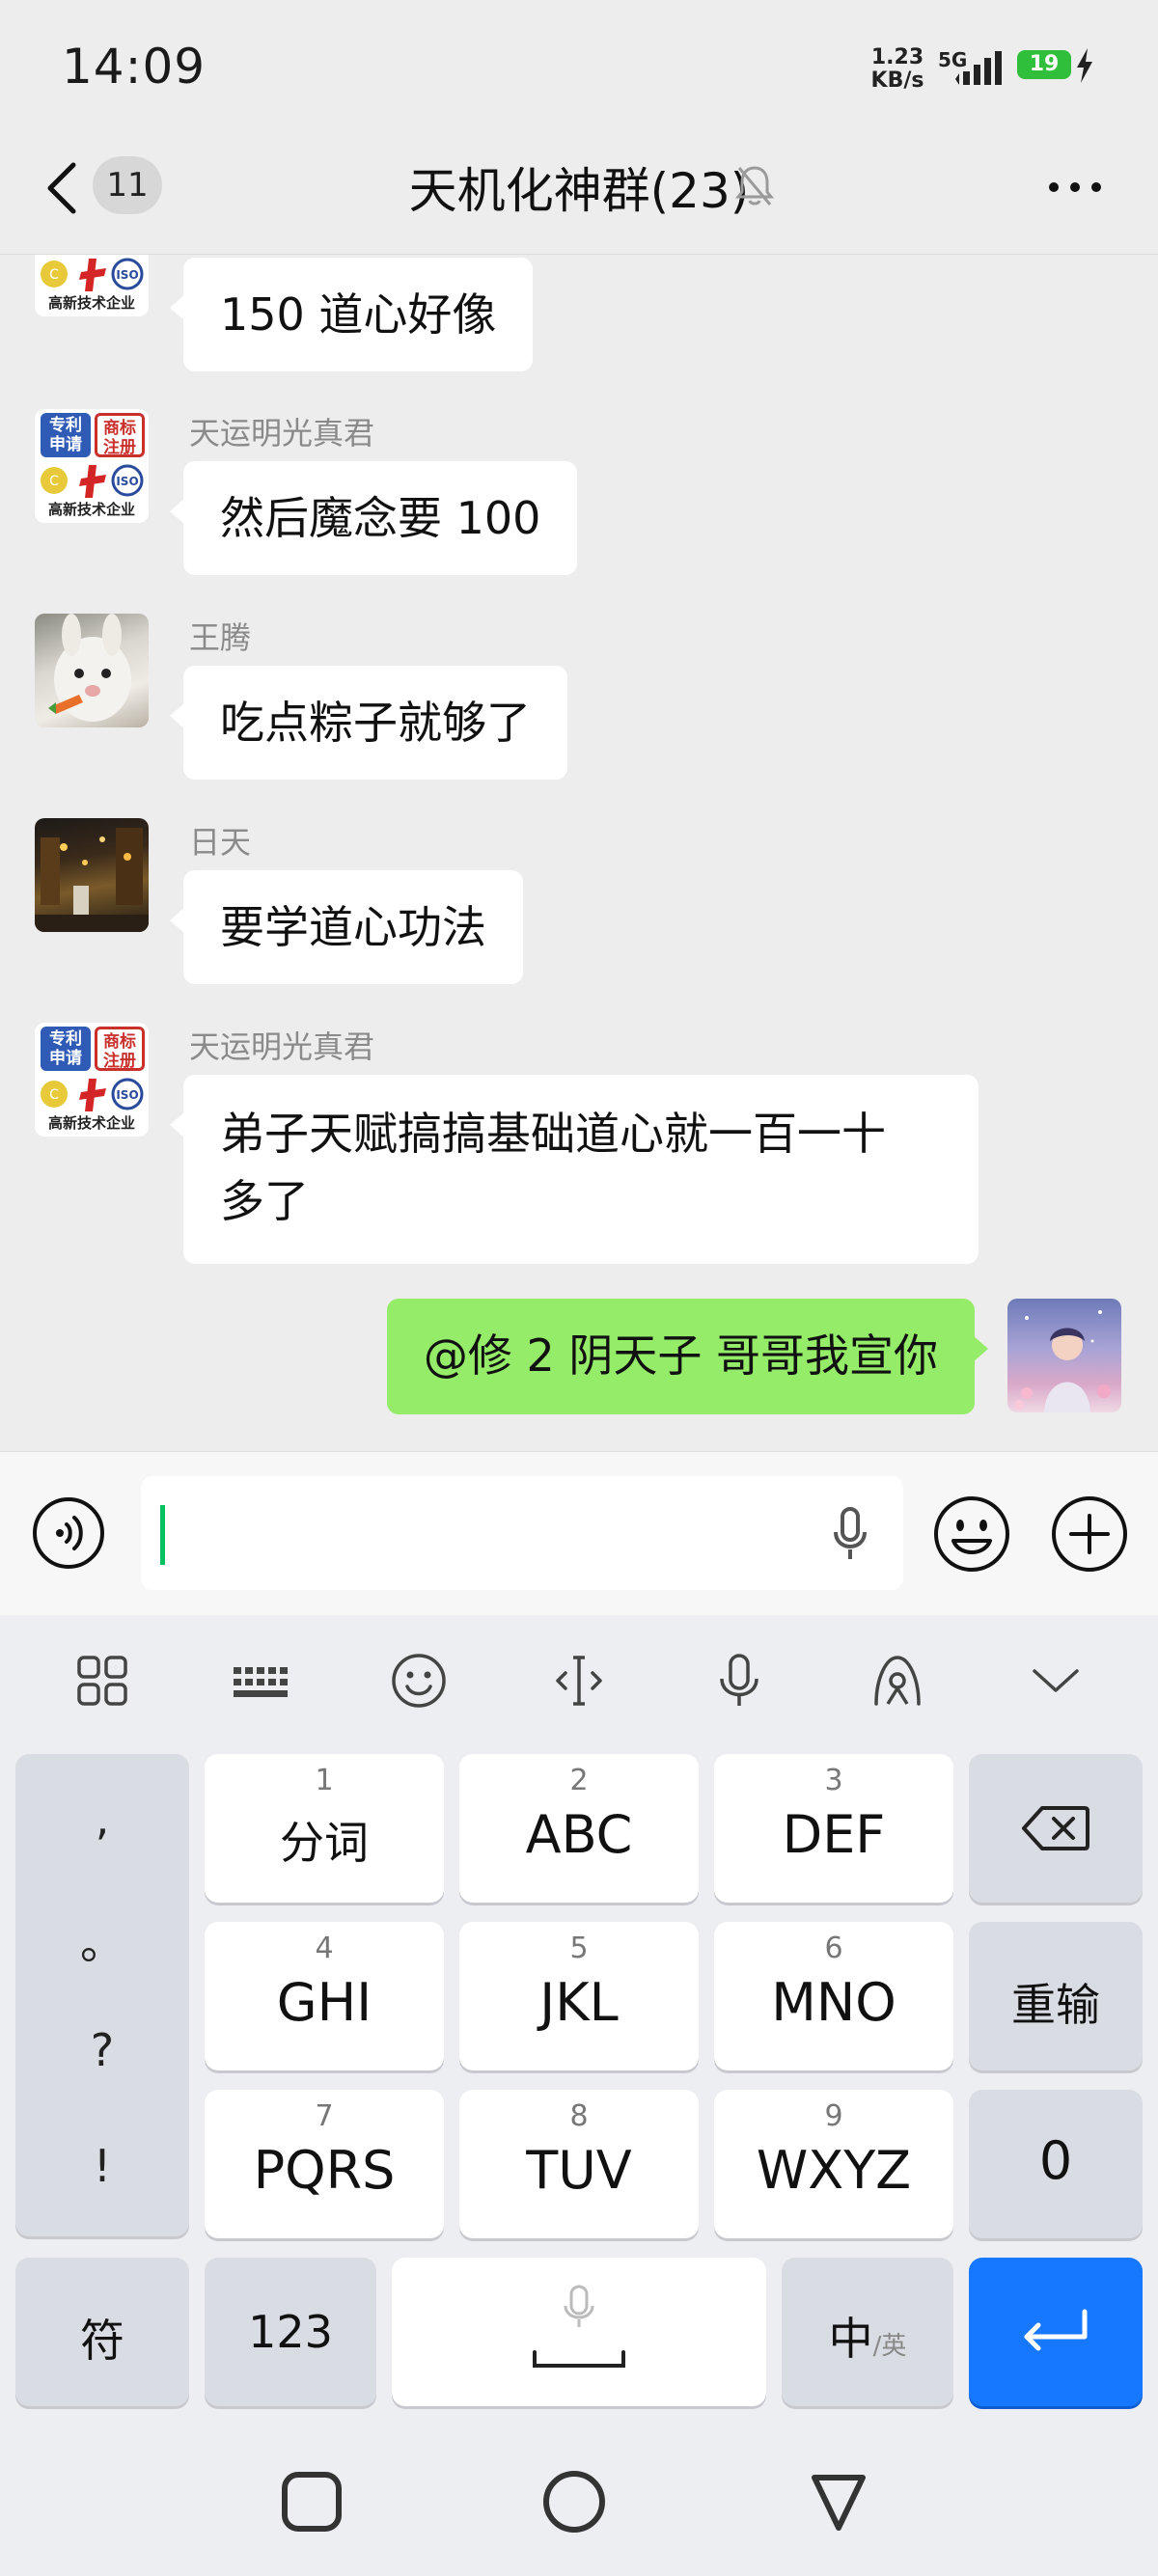 This screenshot has height=2576, width=1158. I want to click on grid-icon, so click(102, 1681).